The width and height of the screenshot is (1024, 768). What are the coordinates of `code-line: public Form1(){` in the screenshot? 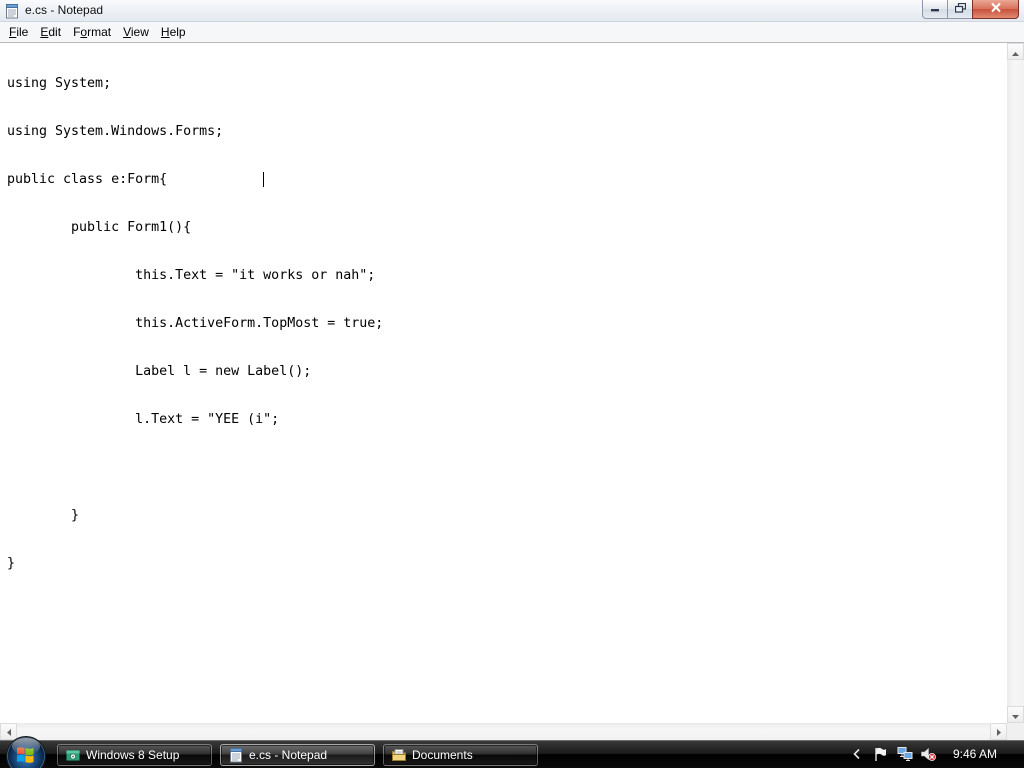 It's located at (195, 228).